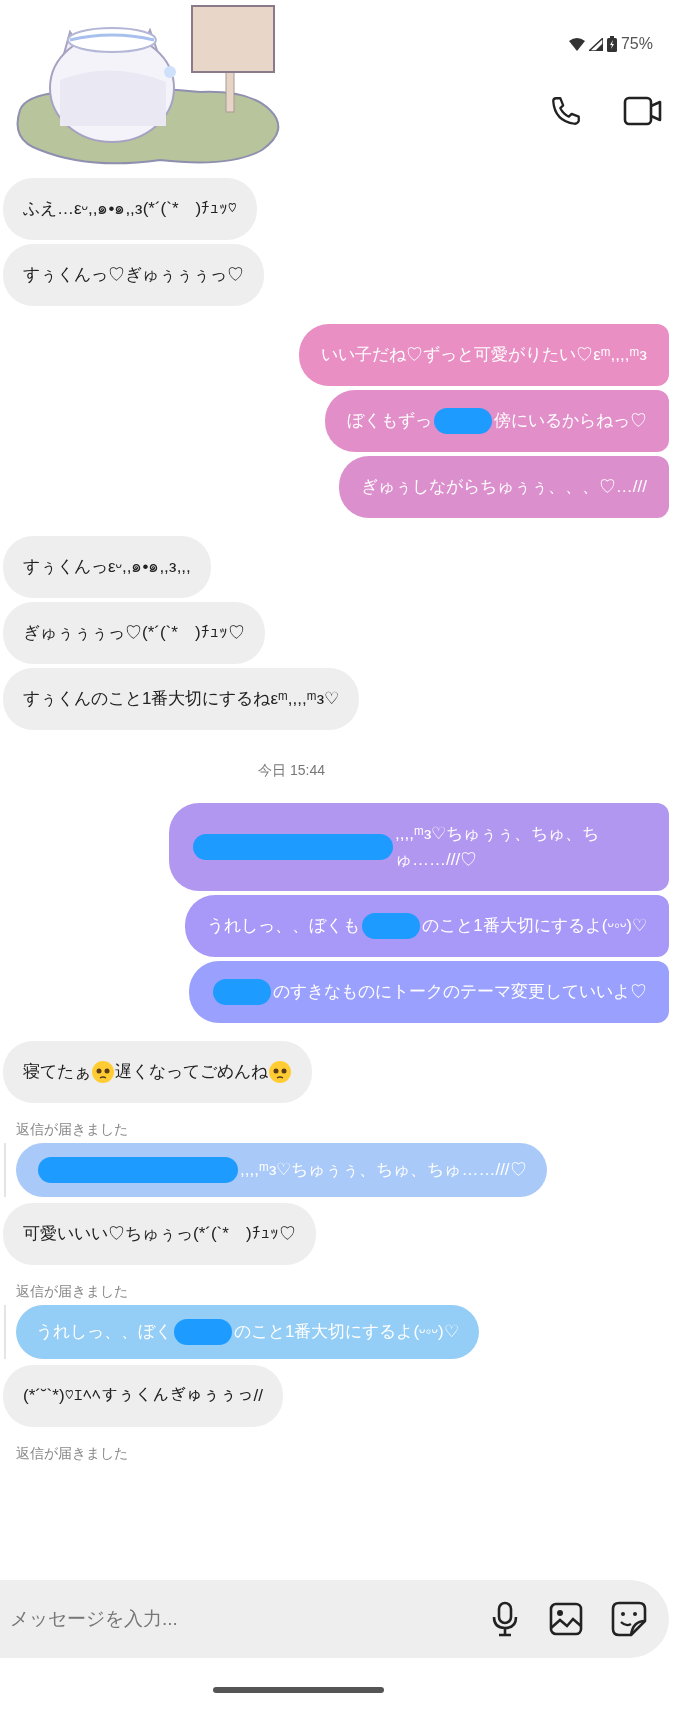 This screenshot has width=683, height=1710. I want to click on message-text: いい子だね♡ずっと可愛がりたい♡εᵐ,,,,ᵐз, so click(484, 355).